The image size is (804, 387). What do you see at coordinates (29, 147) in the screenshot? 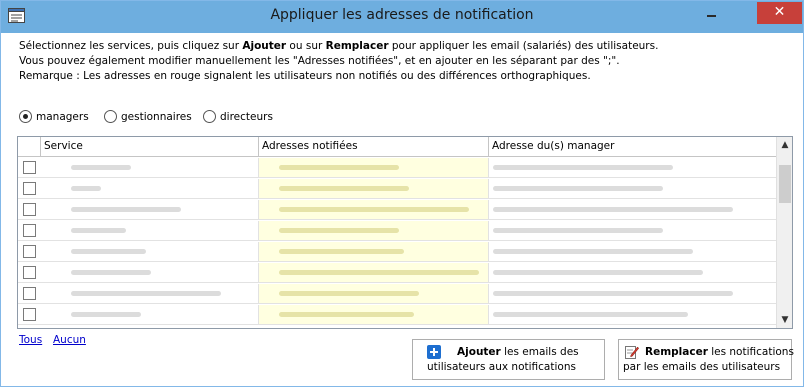
I see `header-checkbox-column` at bounding box center [29, 147].